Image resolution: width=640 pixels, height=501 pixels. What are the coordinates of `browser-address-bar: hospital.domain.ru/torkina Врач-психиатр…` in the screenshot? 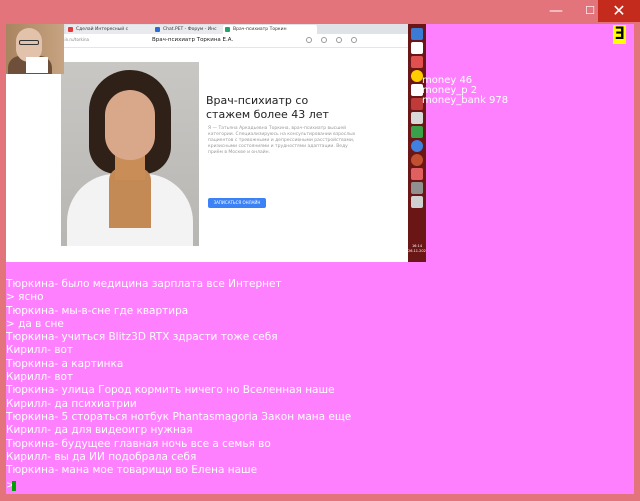 It's located at (207, 41).